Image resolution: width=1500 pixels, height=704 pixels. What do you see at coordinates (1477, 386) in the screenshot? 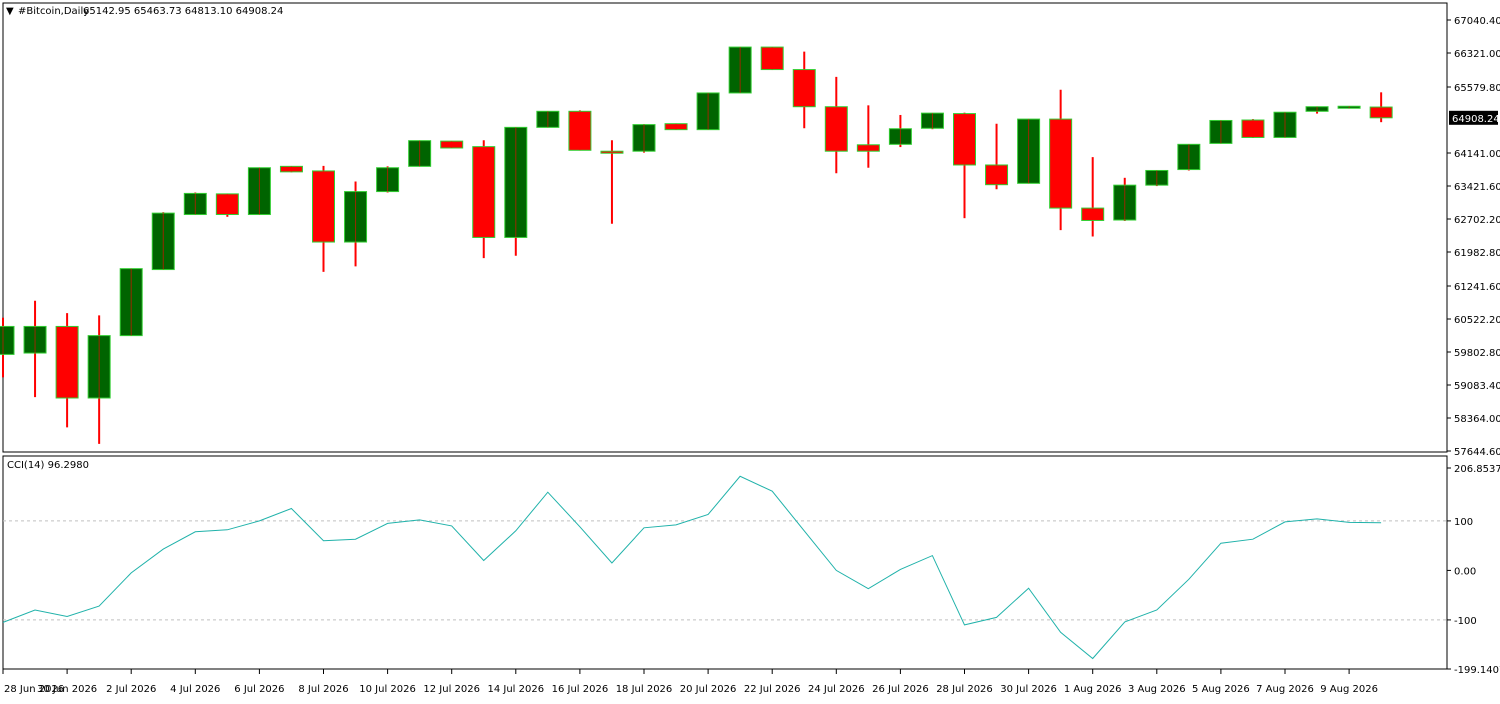
I see `price-axis-label: 59083.40` at bounding box center [1477, 386].